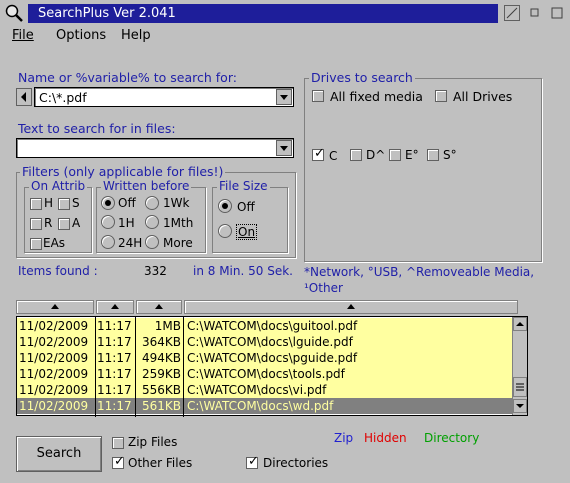 This screenshot has width=570, height=483. I want to click on written-1h-label: 1H, so click(126, 223).